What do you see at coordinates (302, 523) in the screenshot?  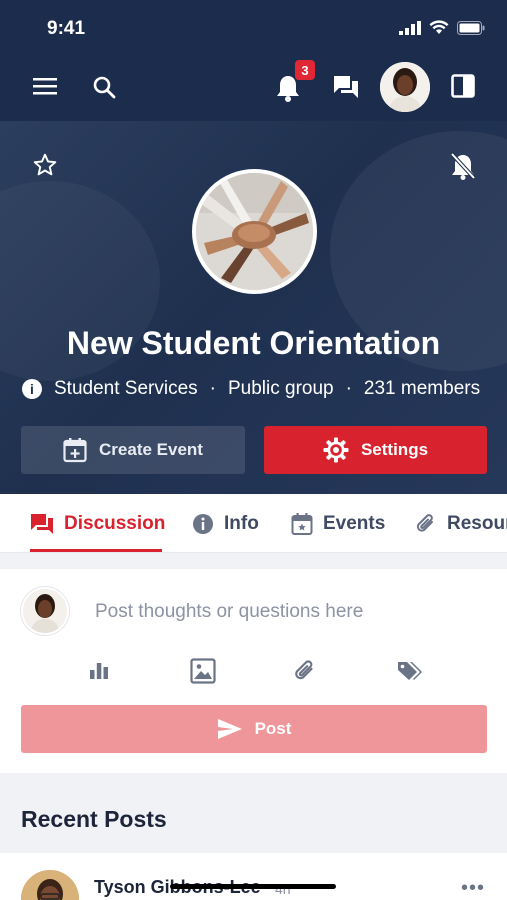 I see `calendar-icon` at bounding box center [302, 523].